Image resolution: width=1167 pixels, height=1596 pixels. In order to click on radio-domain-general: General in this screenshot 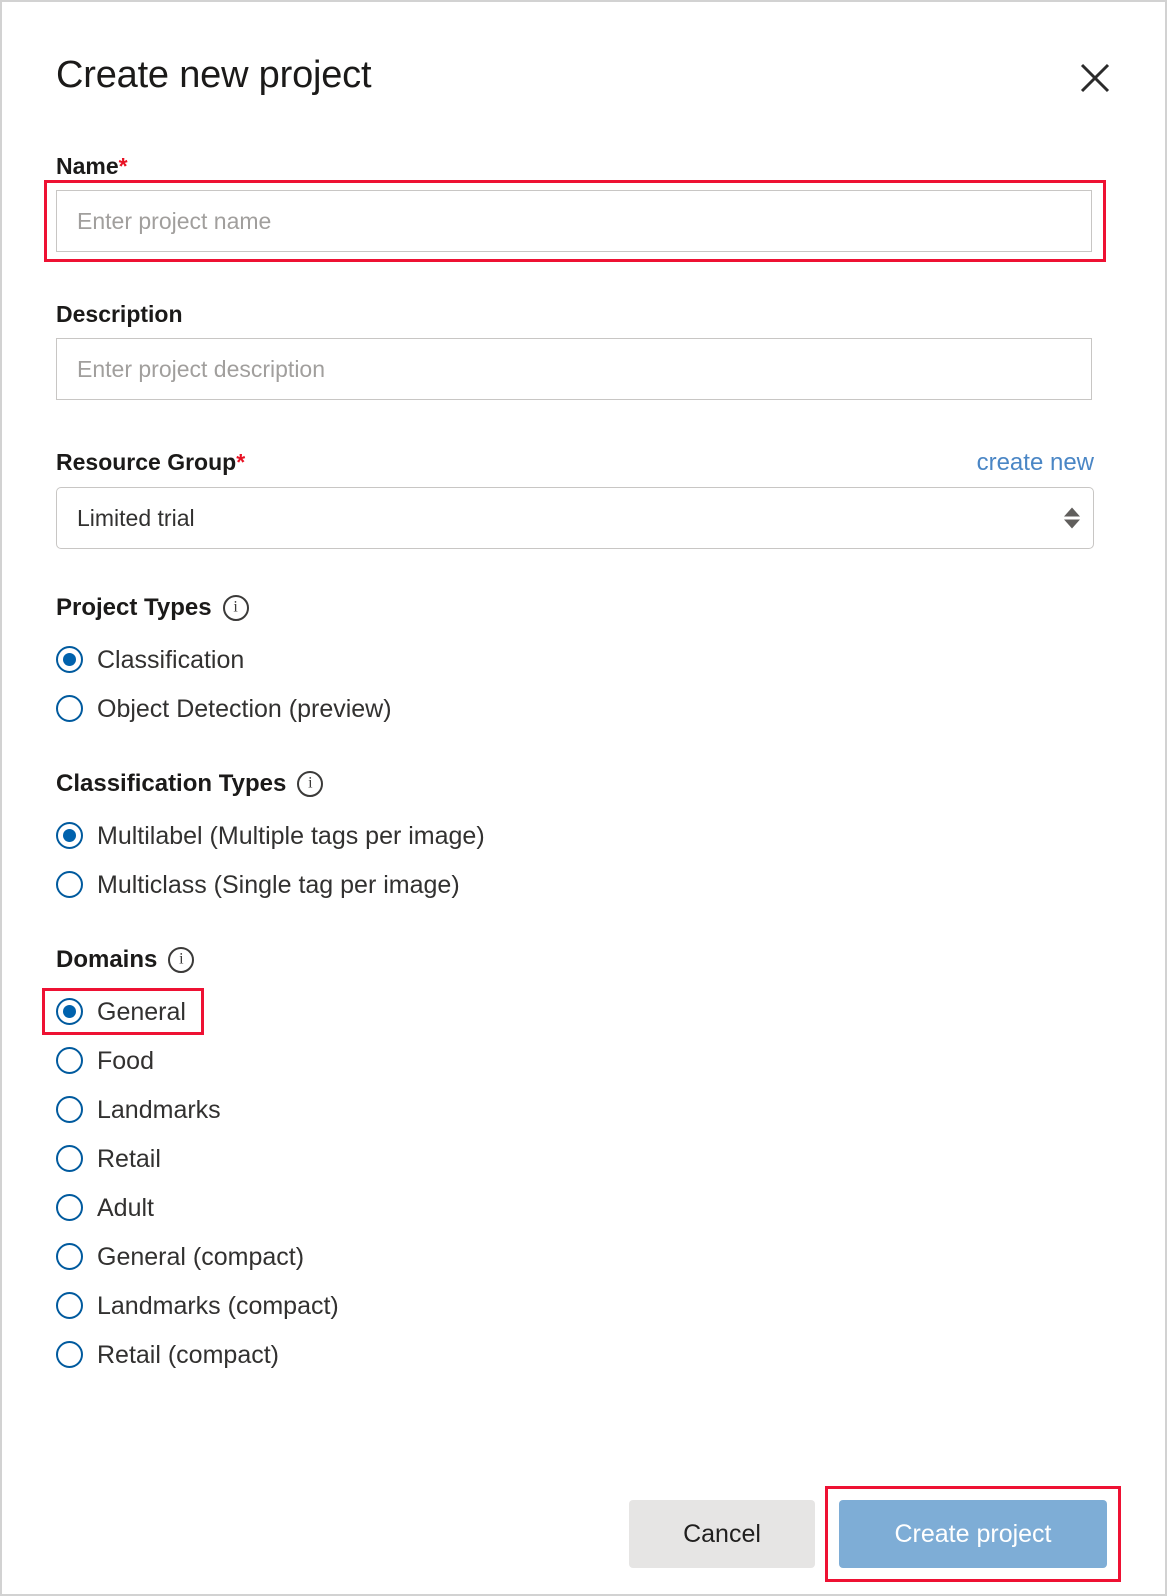, I will do `click(123, 1011)`.